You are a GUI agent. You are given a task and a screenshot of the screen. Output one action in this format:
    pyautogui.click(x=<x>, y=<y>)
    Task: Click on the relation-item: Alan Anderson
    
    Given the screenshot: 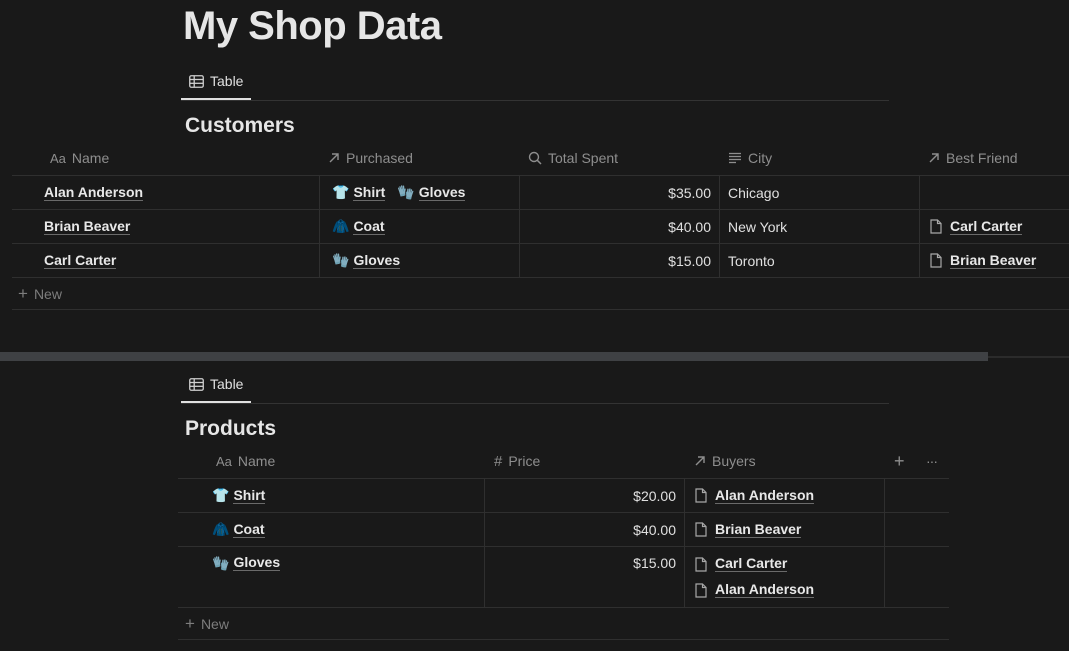 What is the action you would take?
    pyautogui.click(x=755, y=590)
    